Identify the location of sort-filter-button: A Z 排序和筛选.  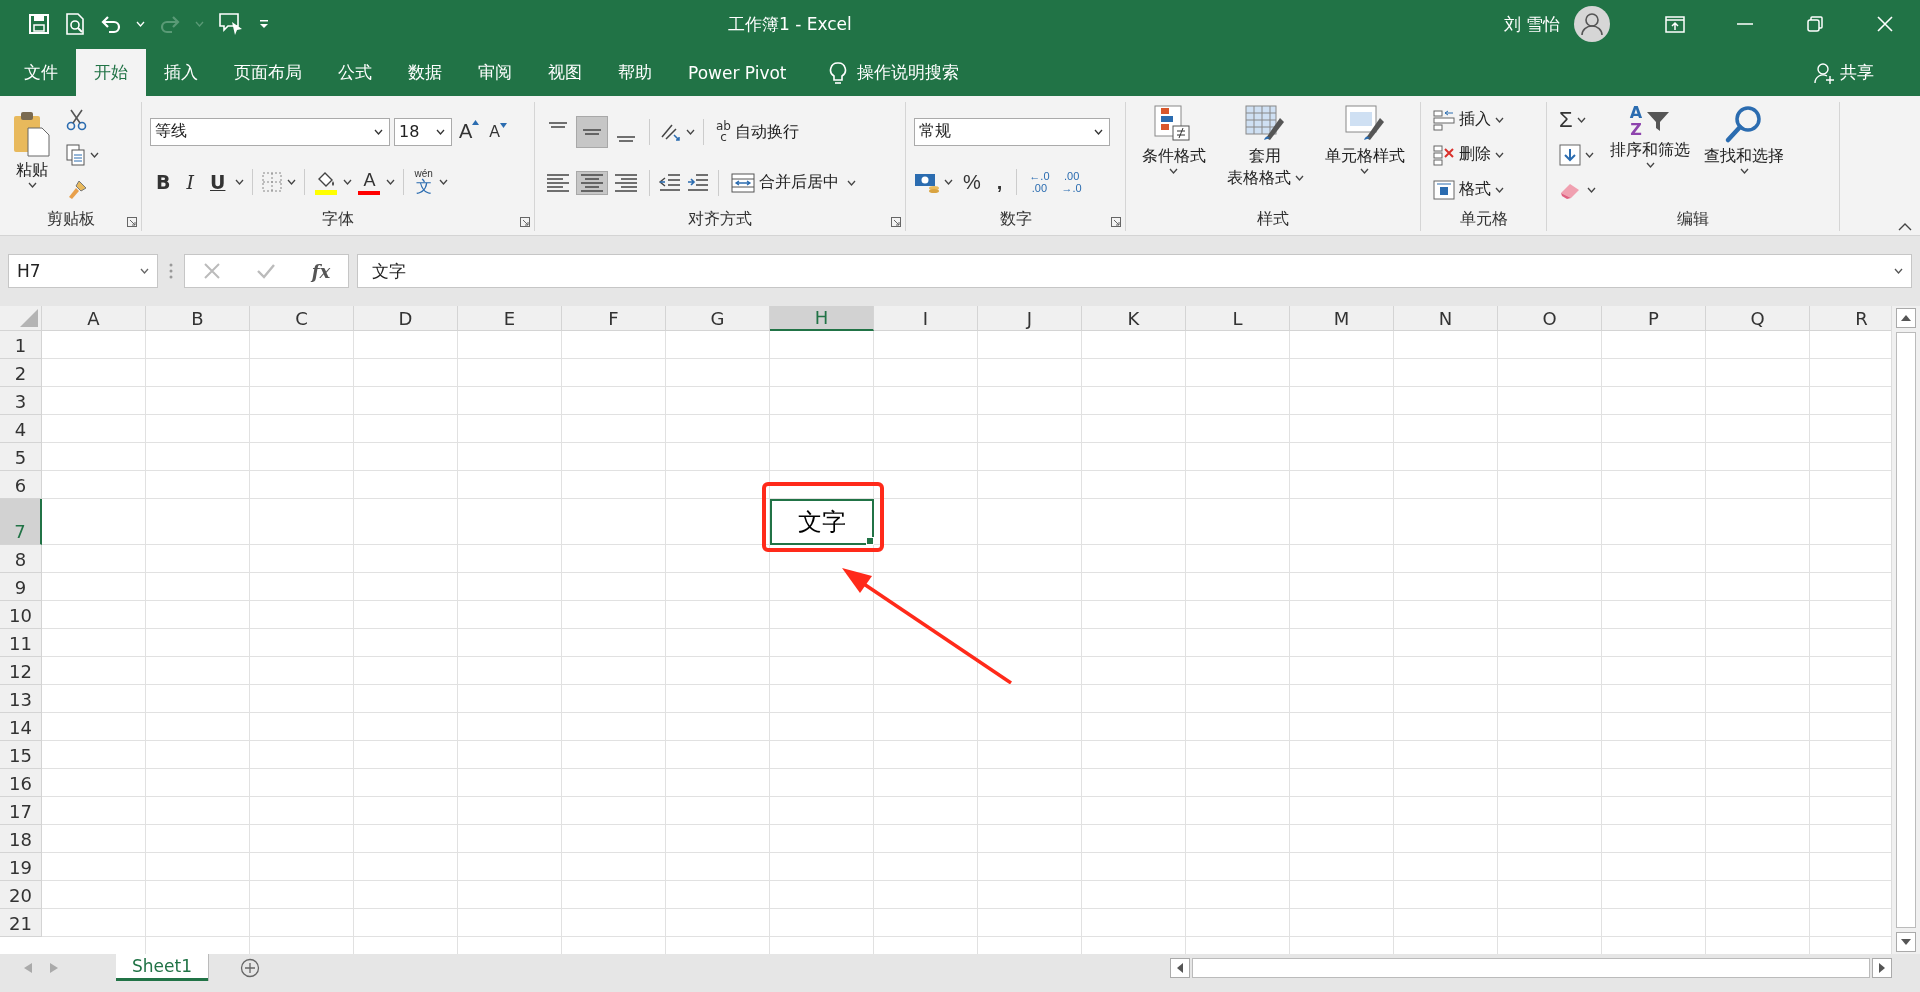
(1650, 154).